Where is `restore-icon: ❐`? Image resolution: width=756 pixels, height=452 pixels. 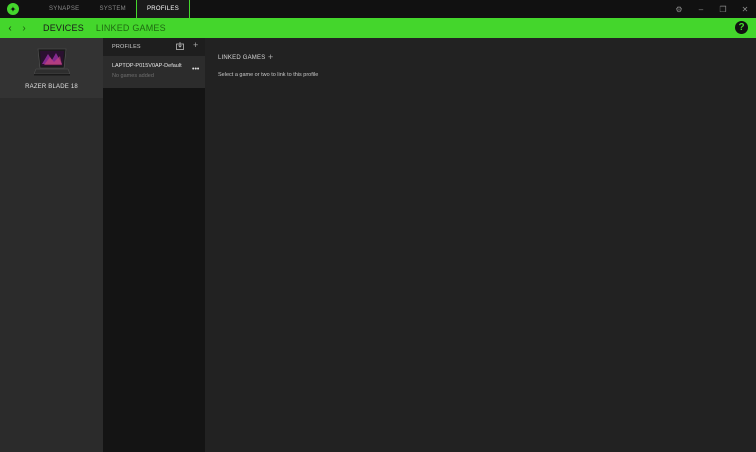 restore-icon: ❐ is located at coordinates (723, 9).